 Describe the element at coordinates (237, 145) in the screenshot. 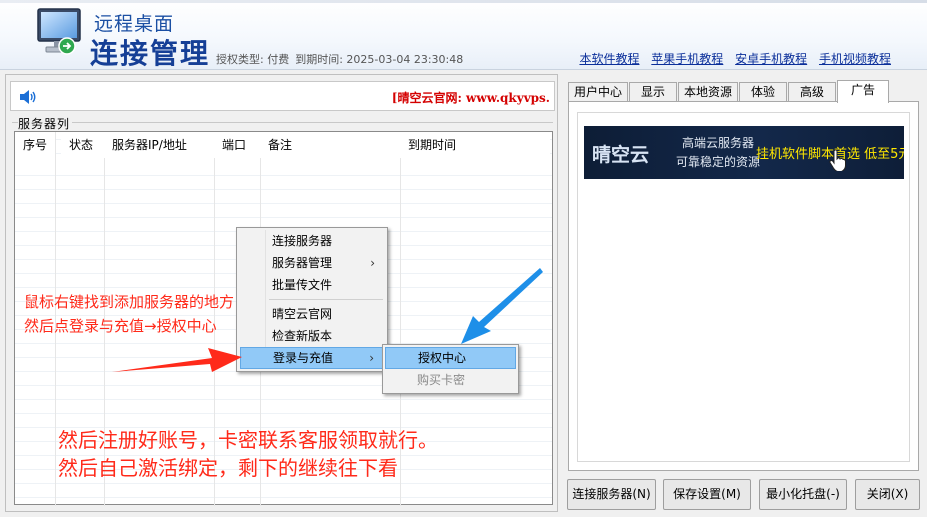

I see `col-header-port: 端口` at that location.